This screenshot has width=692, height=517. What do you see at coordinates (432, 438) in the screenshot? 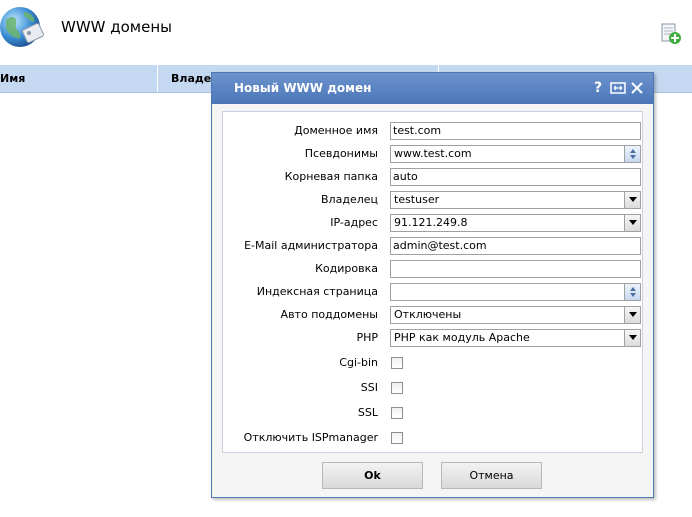
I see `form-row-disable-ispmanager: Отключить ISPmanager` at bounding box center [432, 438].